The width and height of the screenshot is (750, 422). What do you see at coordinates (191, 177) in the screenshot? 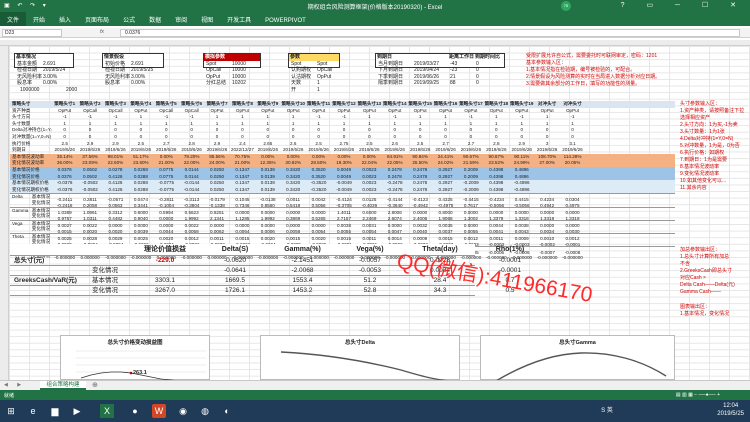
I see `strategy-cell: 0.0144` at bounding box center [191, 177].